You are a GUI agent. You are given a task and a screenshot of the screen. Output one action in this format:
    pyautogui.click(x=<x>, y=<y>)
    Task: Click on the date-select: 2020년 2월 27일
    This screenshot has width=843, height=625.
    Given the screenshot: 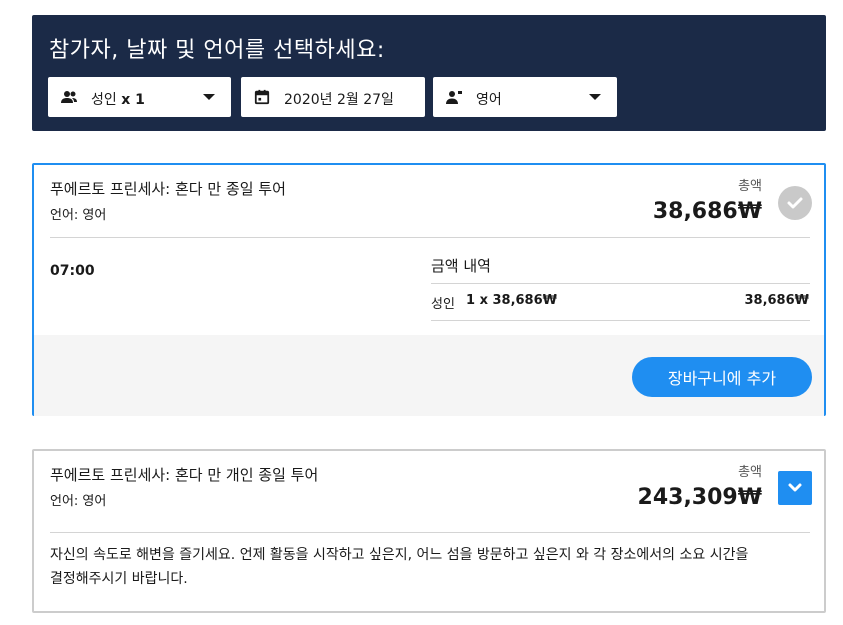 What is the action you would take?
    pyautogui.click(x=333, y=97)
    